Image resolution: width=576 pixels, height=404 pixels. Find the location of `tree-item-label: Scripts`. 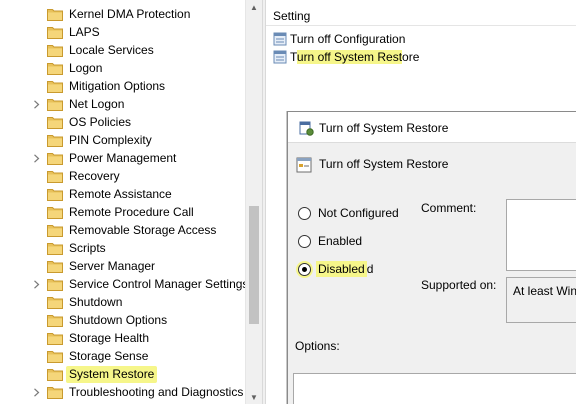

tree-item-label: Scripts is located at coordinates (87, 248).